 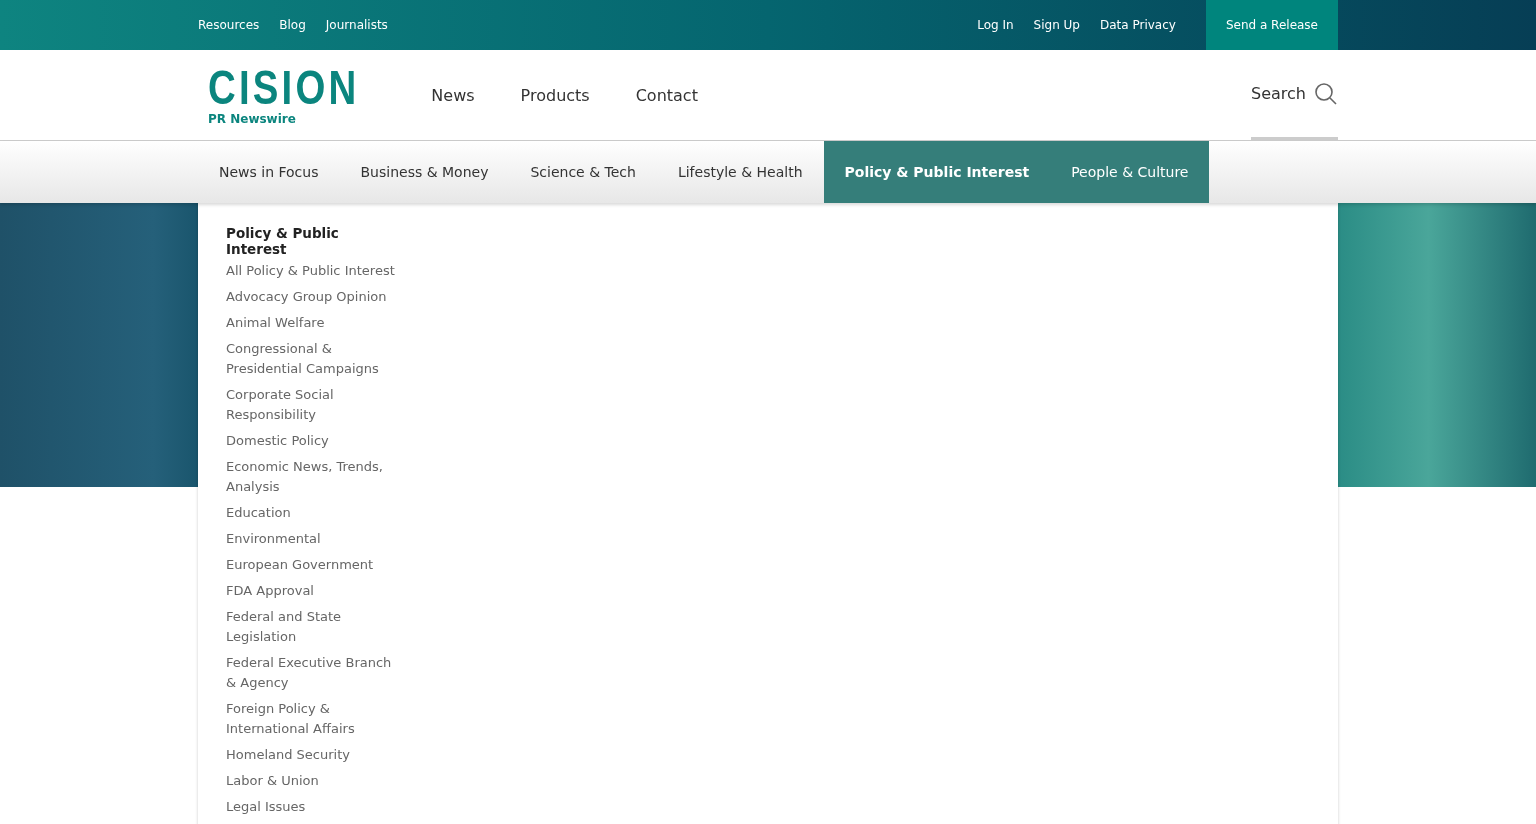 What do you see at coordinates (283, 241) in the screenshot?
I see `dropdown-heading: Policy & Public Interest` at bounding box center [283, 241].